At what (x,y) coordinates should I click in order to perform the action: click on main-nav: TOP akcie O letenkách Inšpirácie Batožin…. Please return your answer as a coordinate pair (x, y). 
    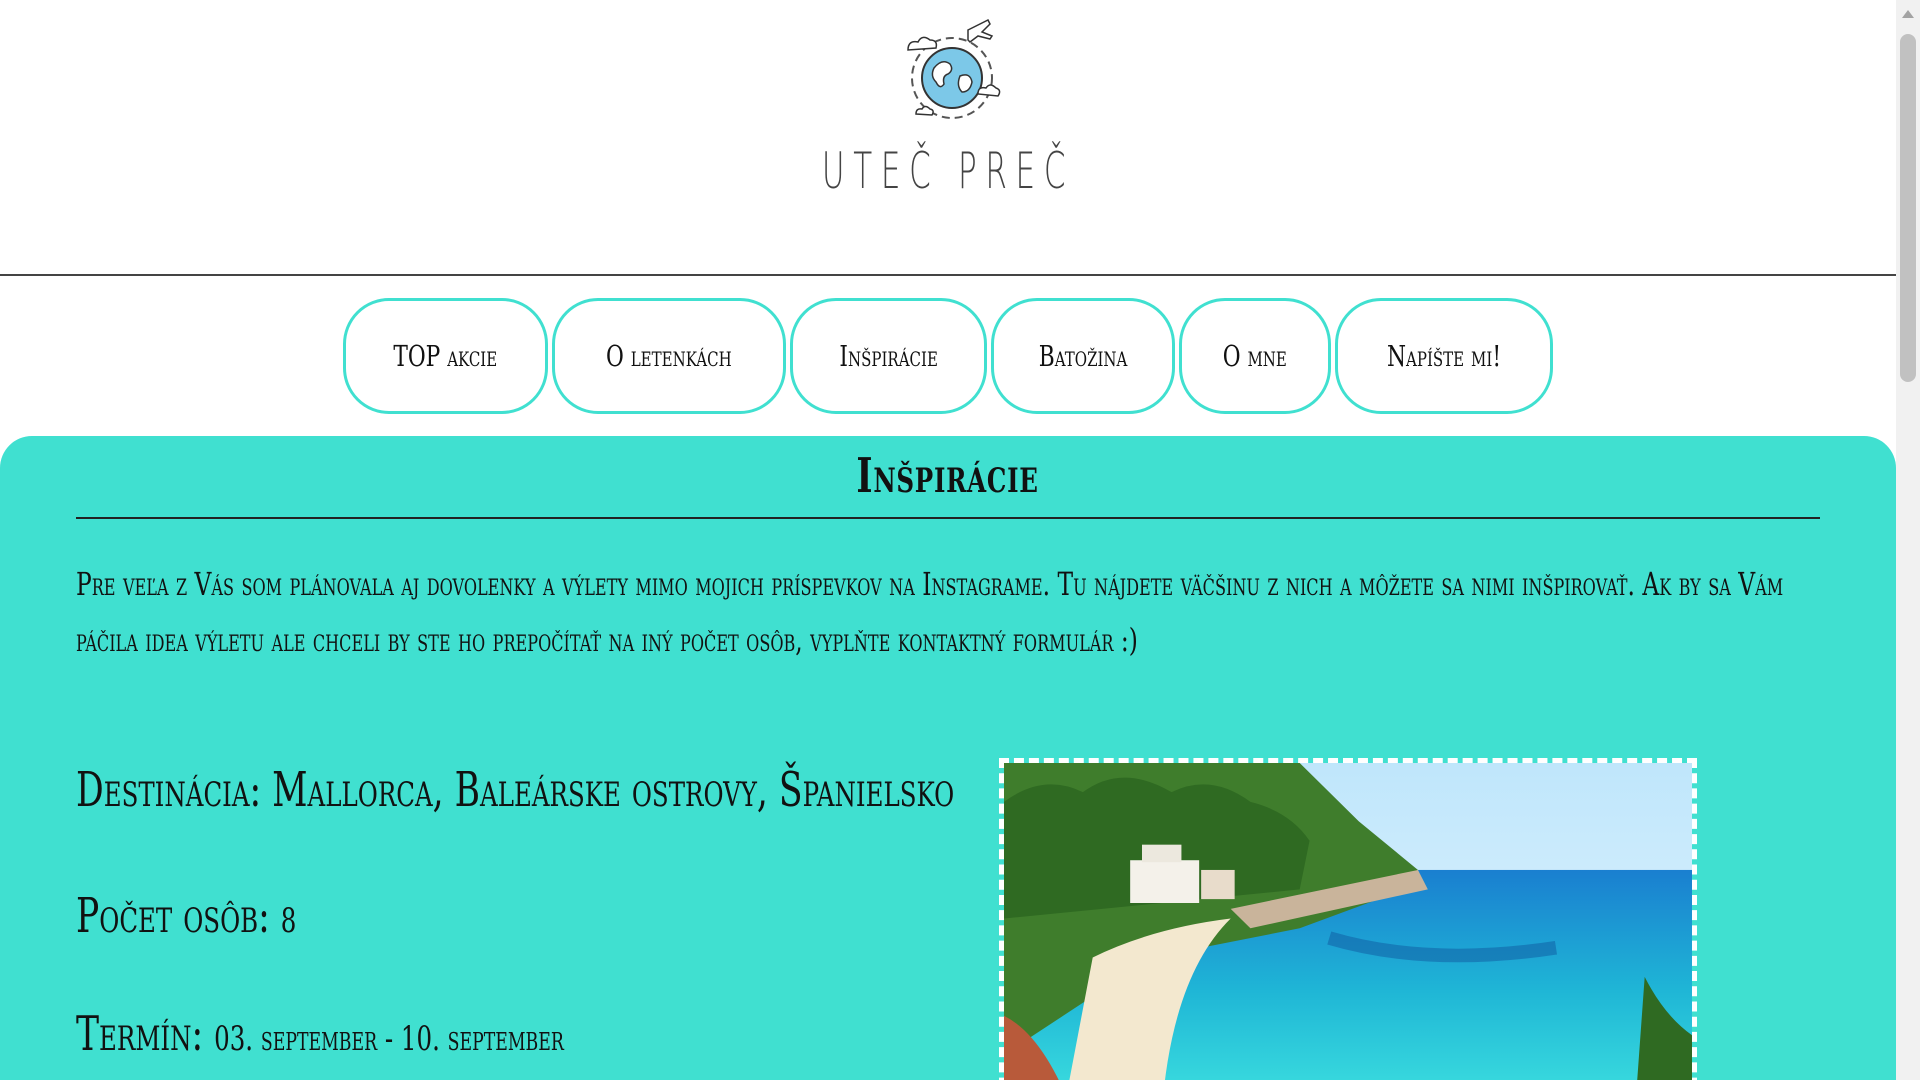
    Looking at the image, I should click on (948, 356).